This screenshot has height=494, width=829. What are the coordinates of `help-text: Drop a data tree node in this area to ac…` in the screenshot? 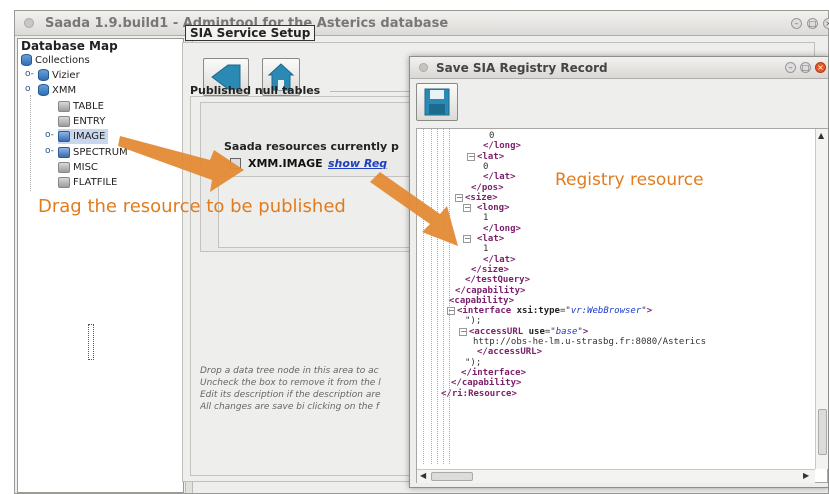 It's located at (305, 389).